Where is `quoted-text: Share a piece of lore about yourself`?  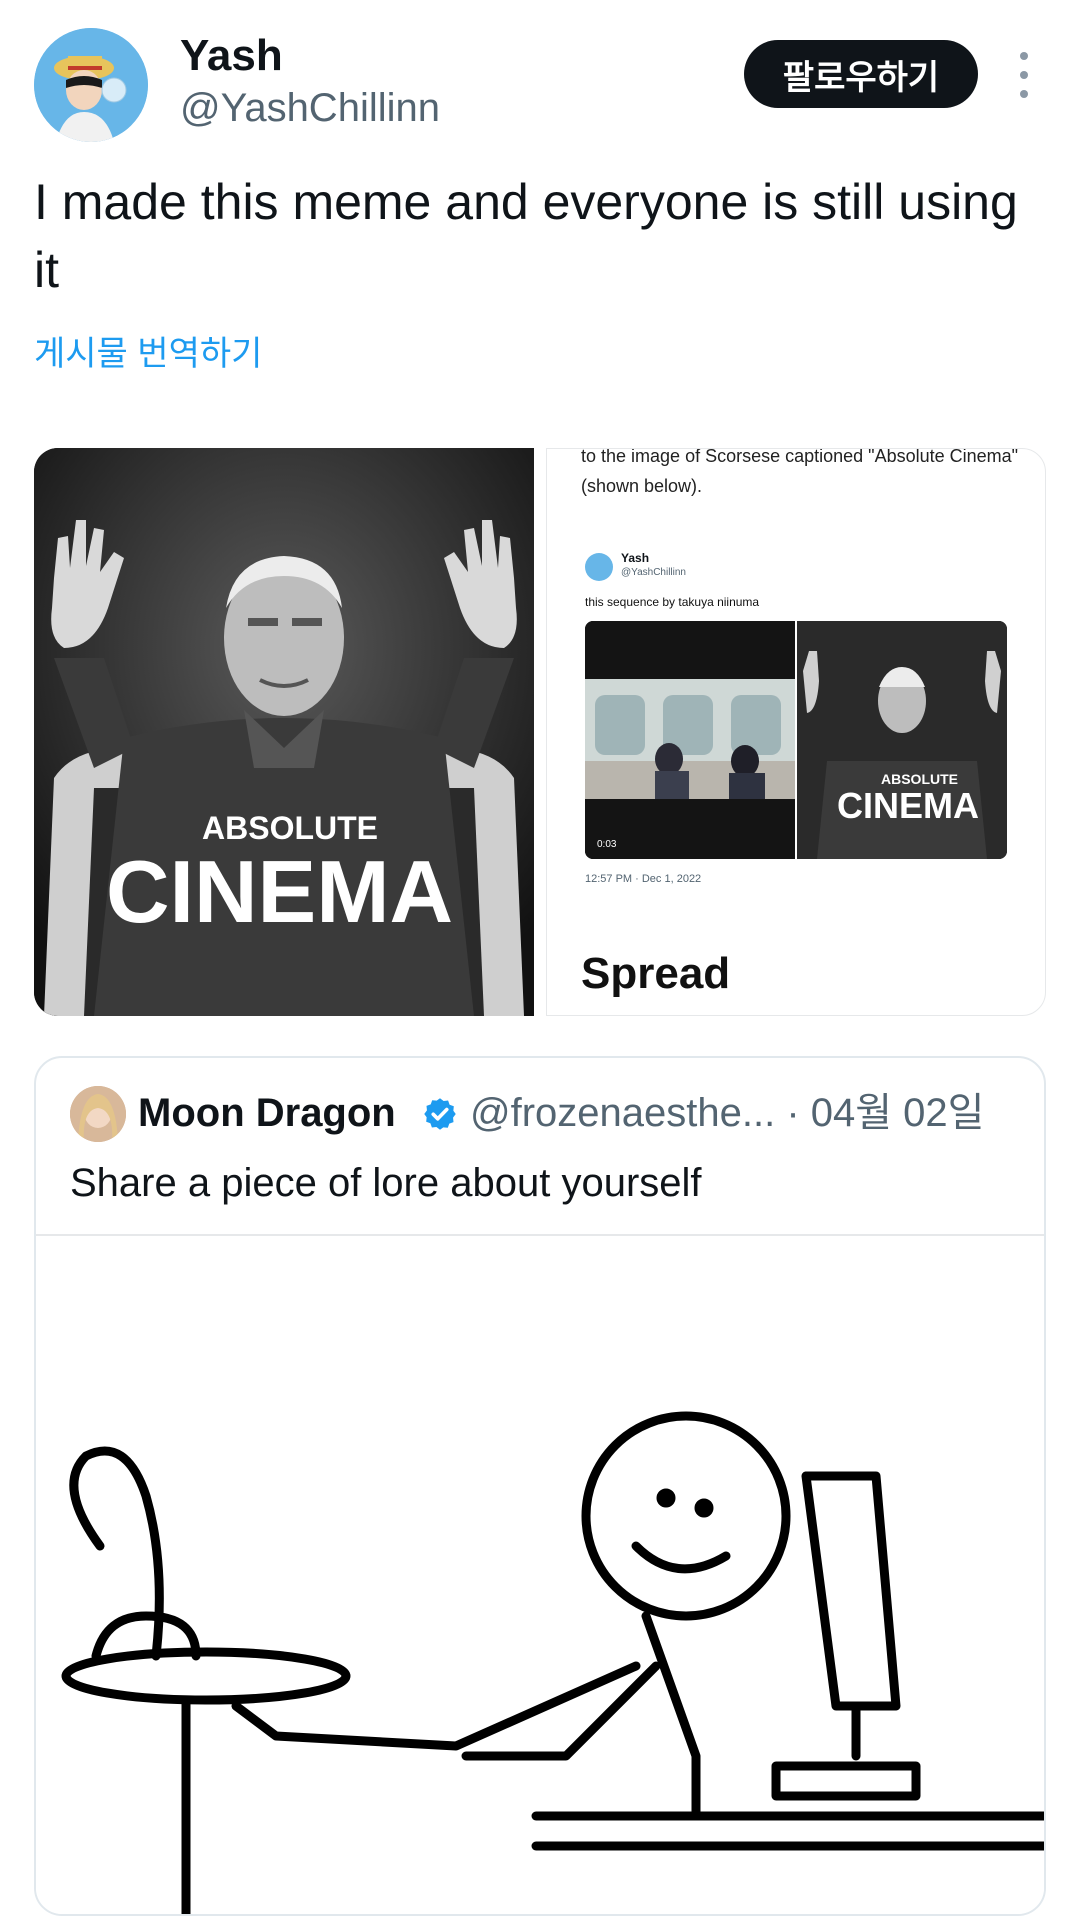 quoted-text: Share a piece of lore about yourself is located at coordinates (386, 1183).